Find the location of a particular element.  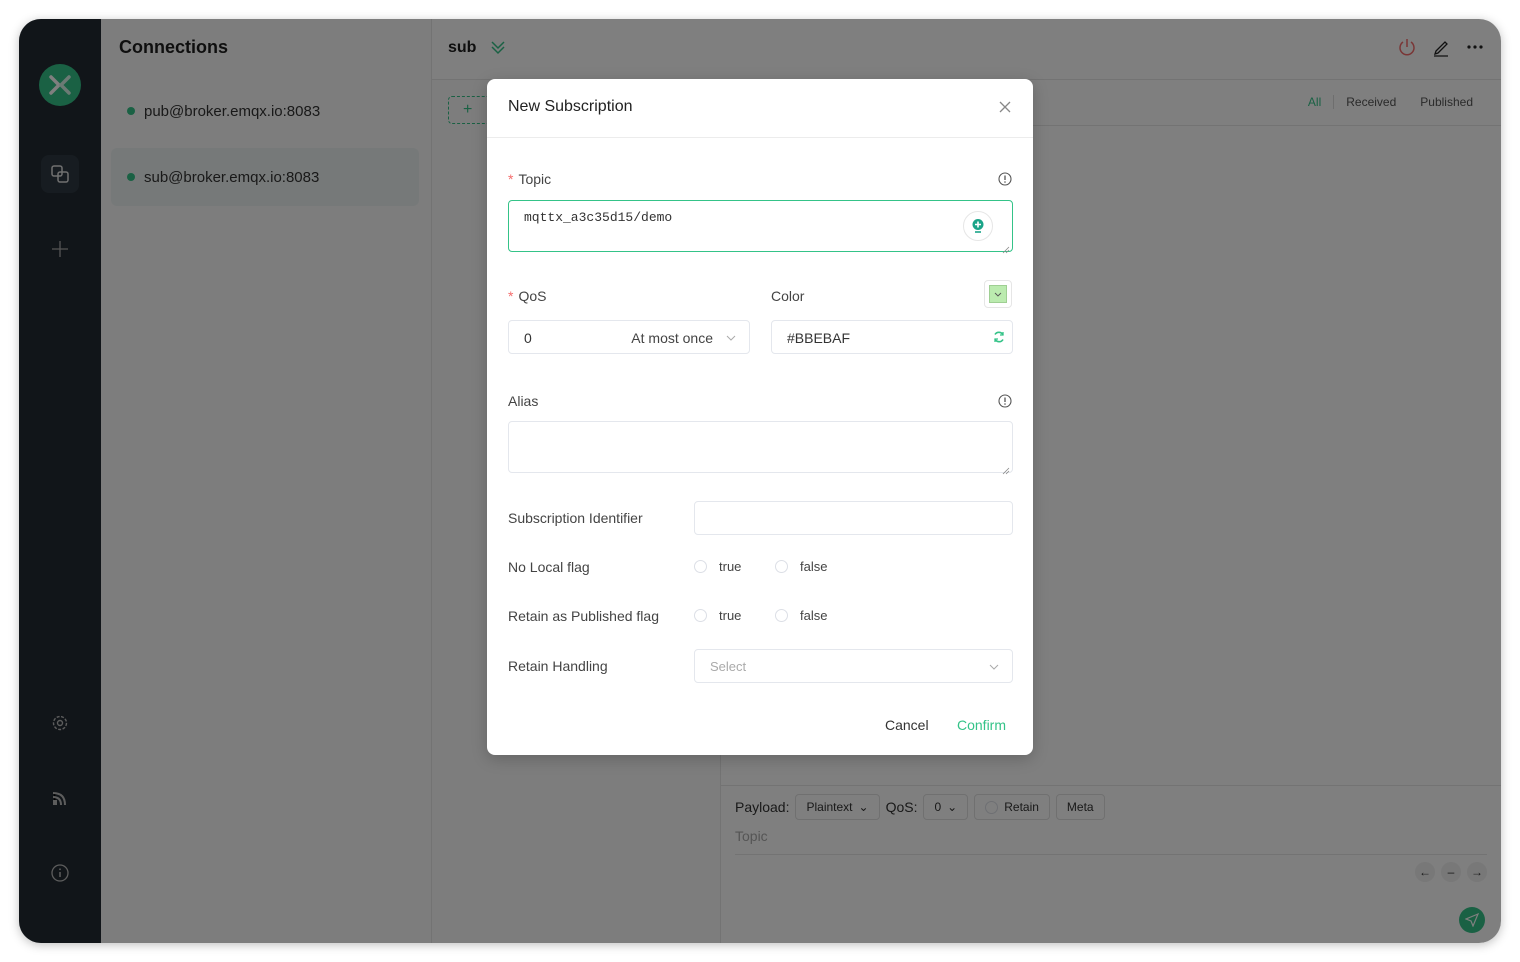

retain-as-published-true-radio: true is located at coordinates (717, 615).